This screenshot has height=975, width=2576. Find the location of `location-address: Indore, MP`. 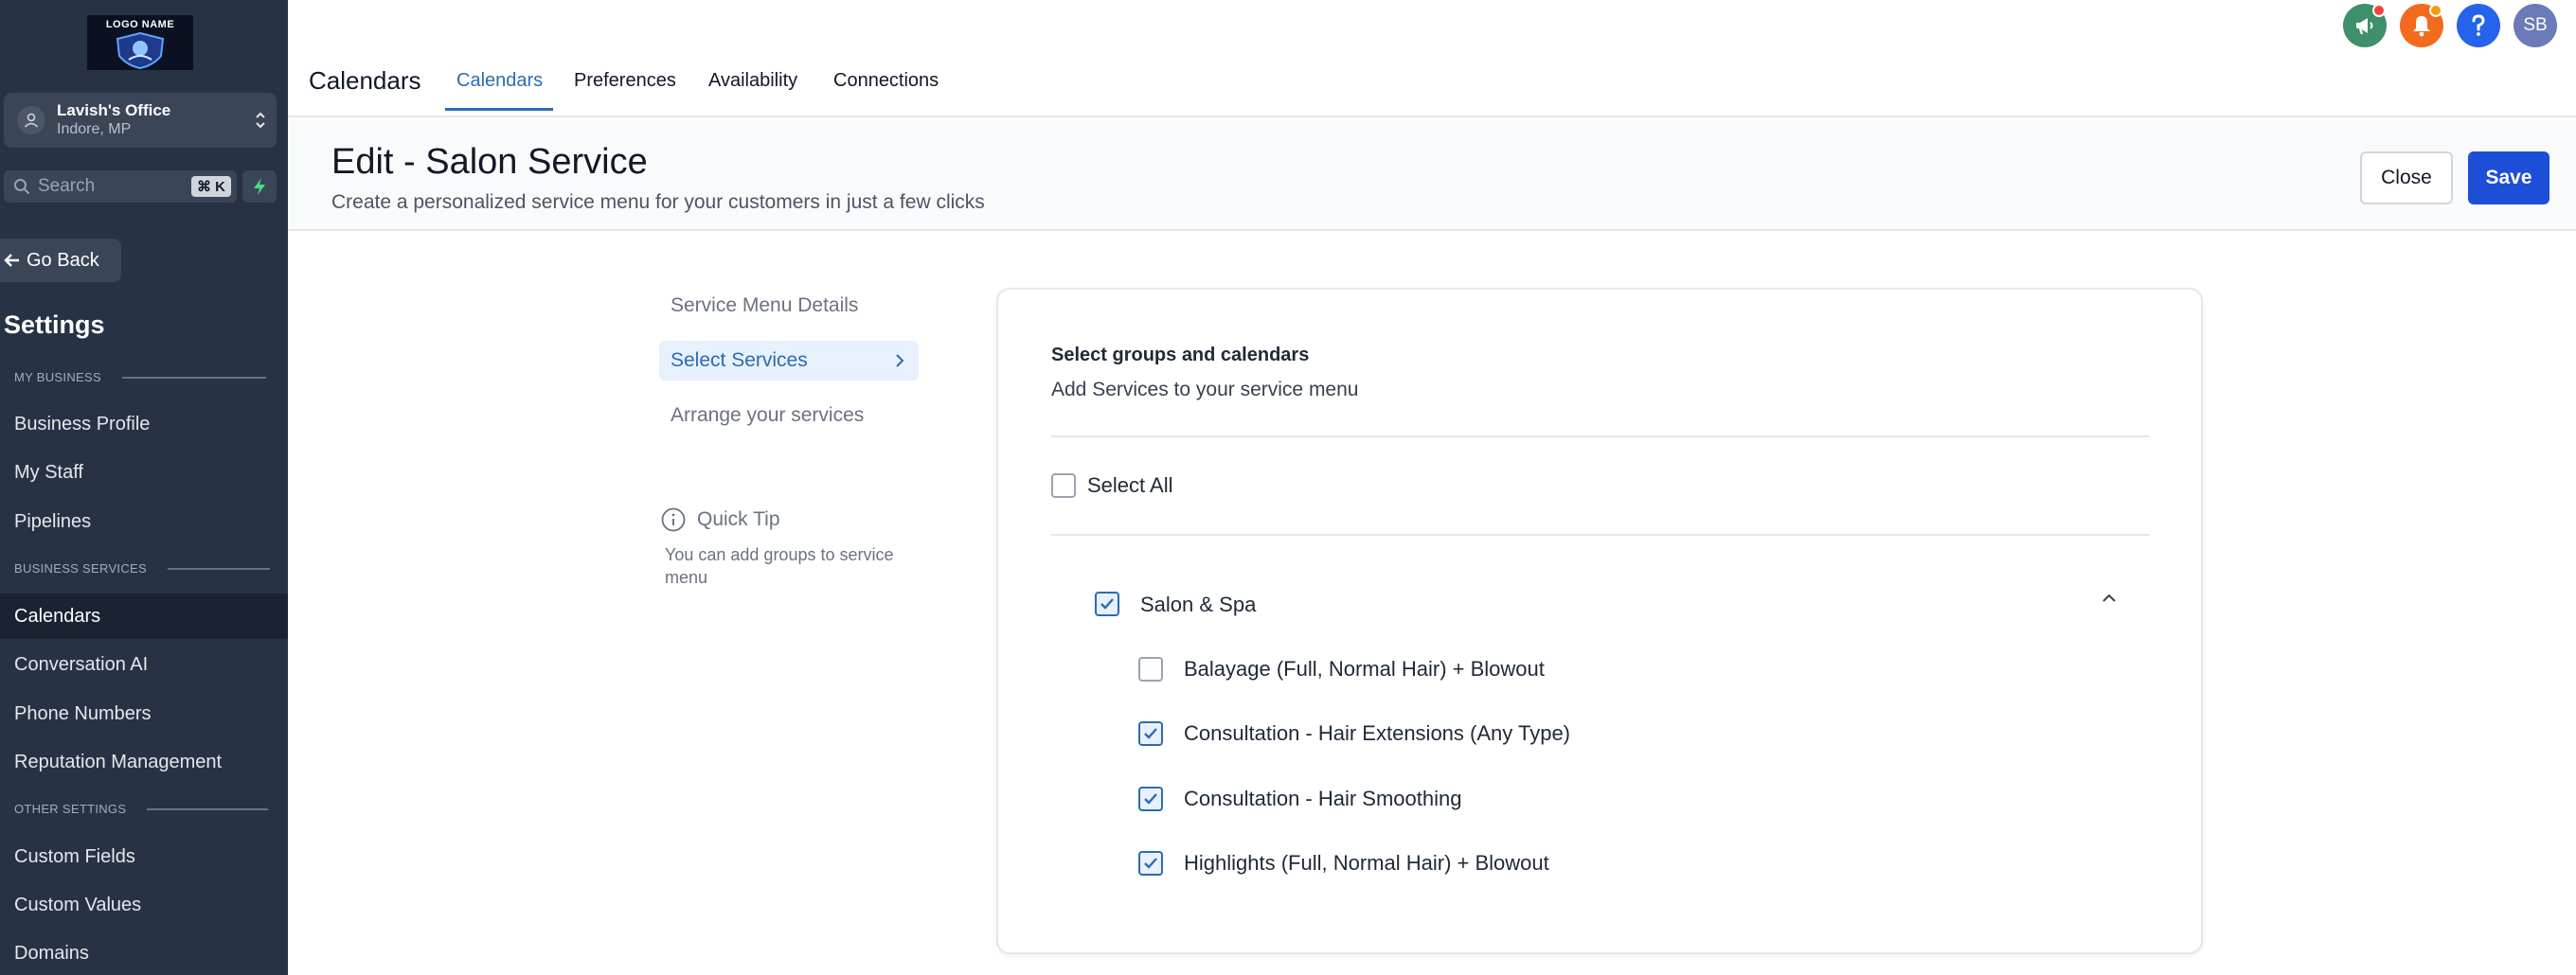

location-address: Indore, MP is located at coordinates (94, 129).